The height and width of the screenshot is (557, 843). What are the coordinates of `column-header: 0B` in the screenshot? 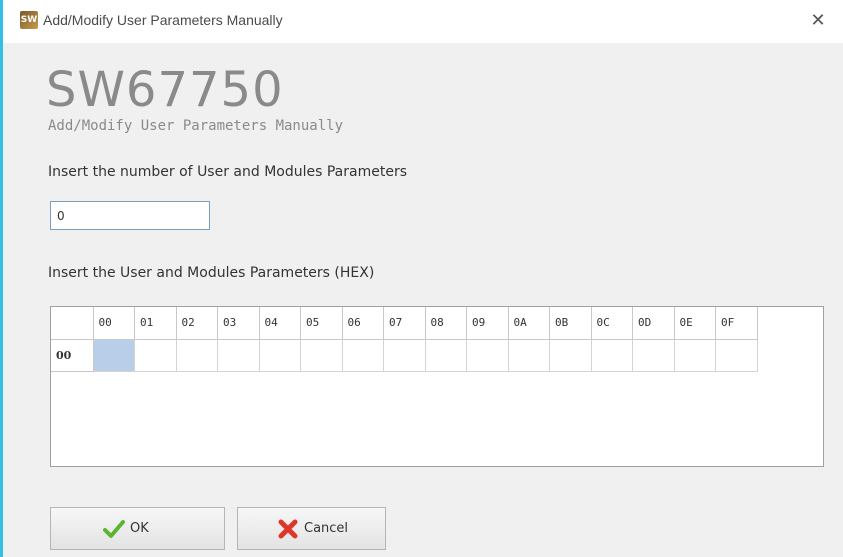 It's located at (570, 323).